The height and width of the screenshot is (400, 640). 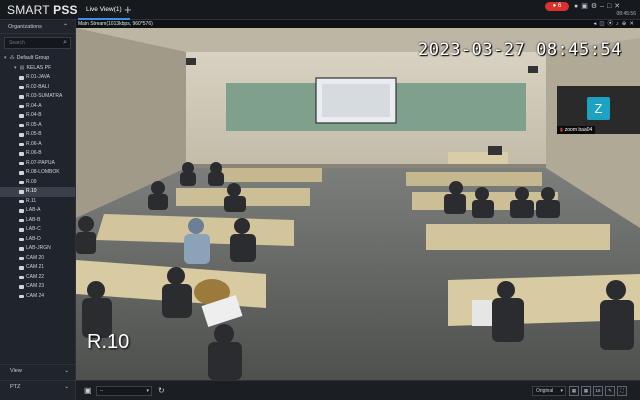 I want to click on camera-item: LAB-D, so click(x=37, y=240).